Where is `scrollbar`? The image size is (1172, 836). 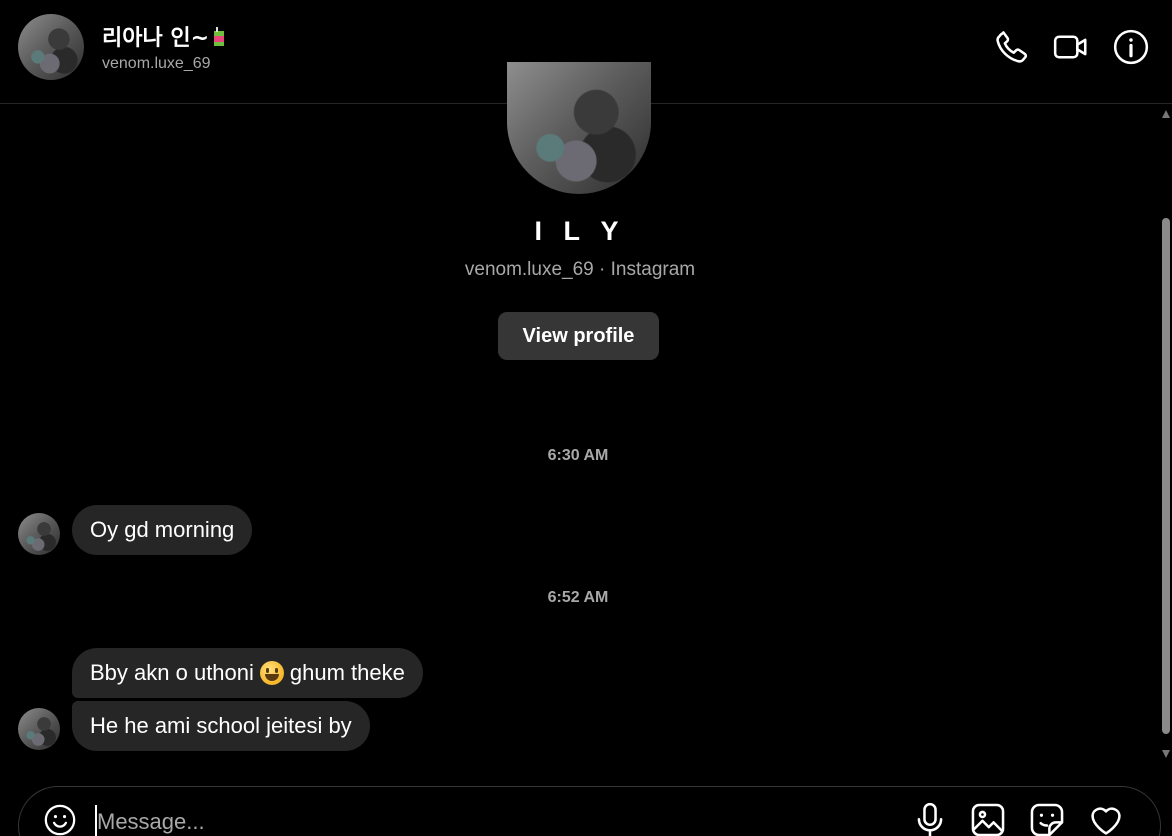
scrollbar is located at coordinates (1166, 432).